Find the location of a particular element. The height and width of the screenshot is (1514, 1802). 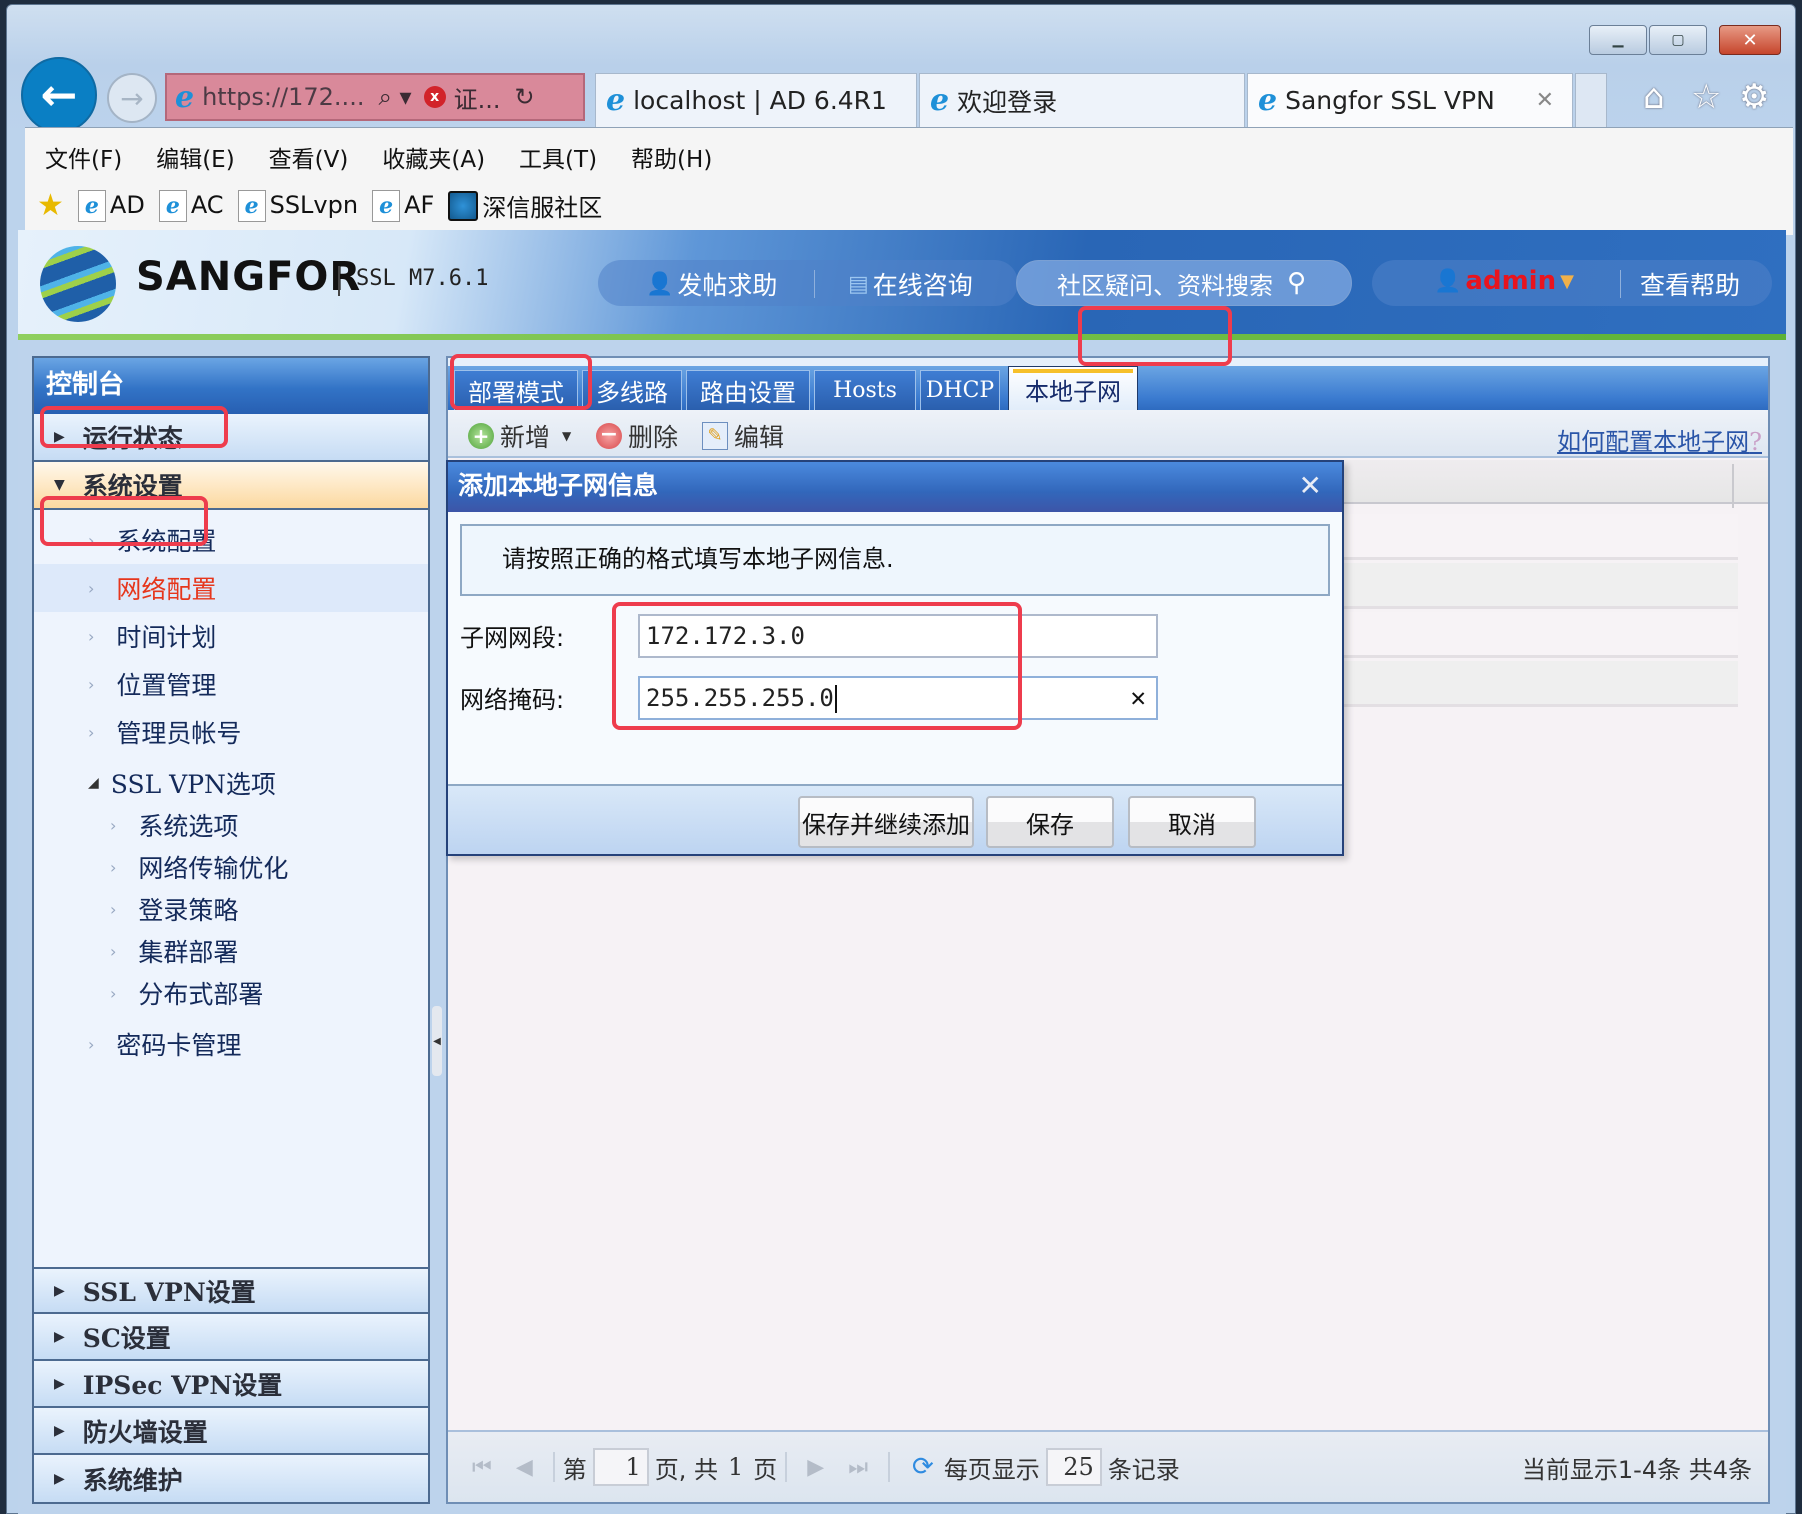

close-window-button: ✕ is located at coordinates (1750, 40).